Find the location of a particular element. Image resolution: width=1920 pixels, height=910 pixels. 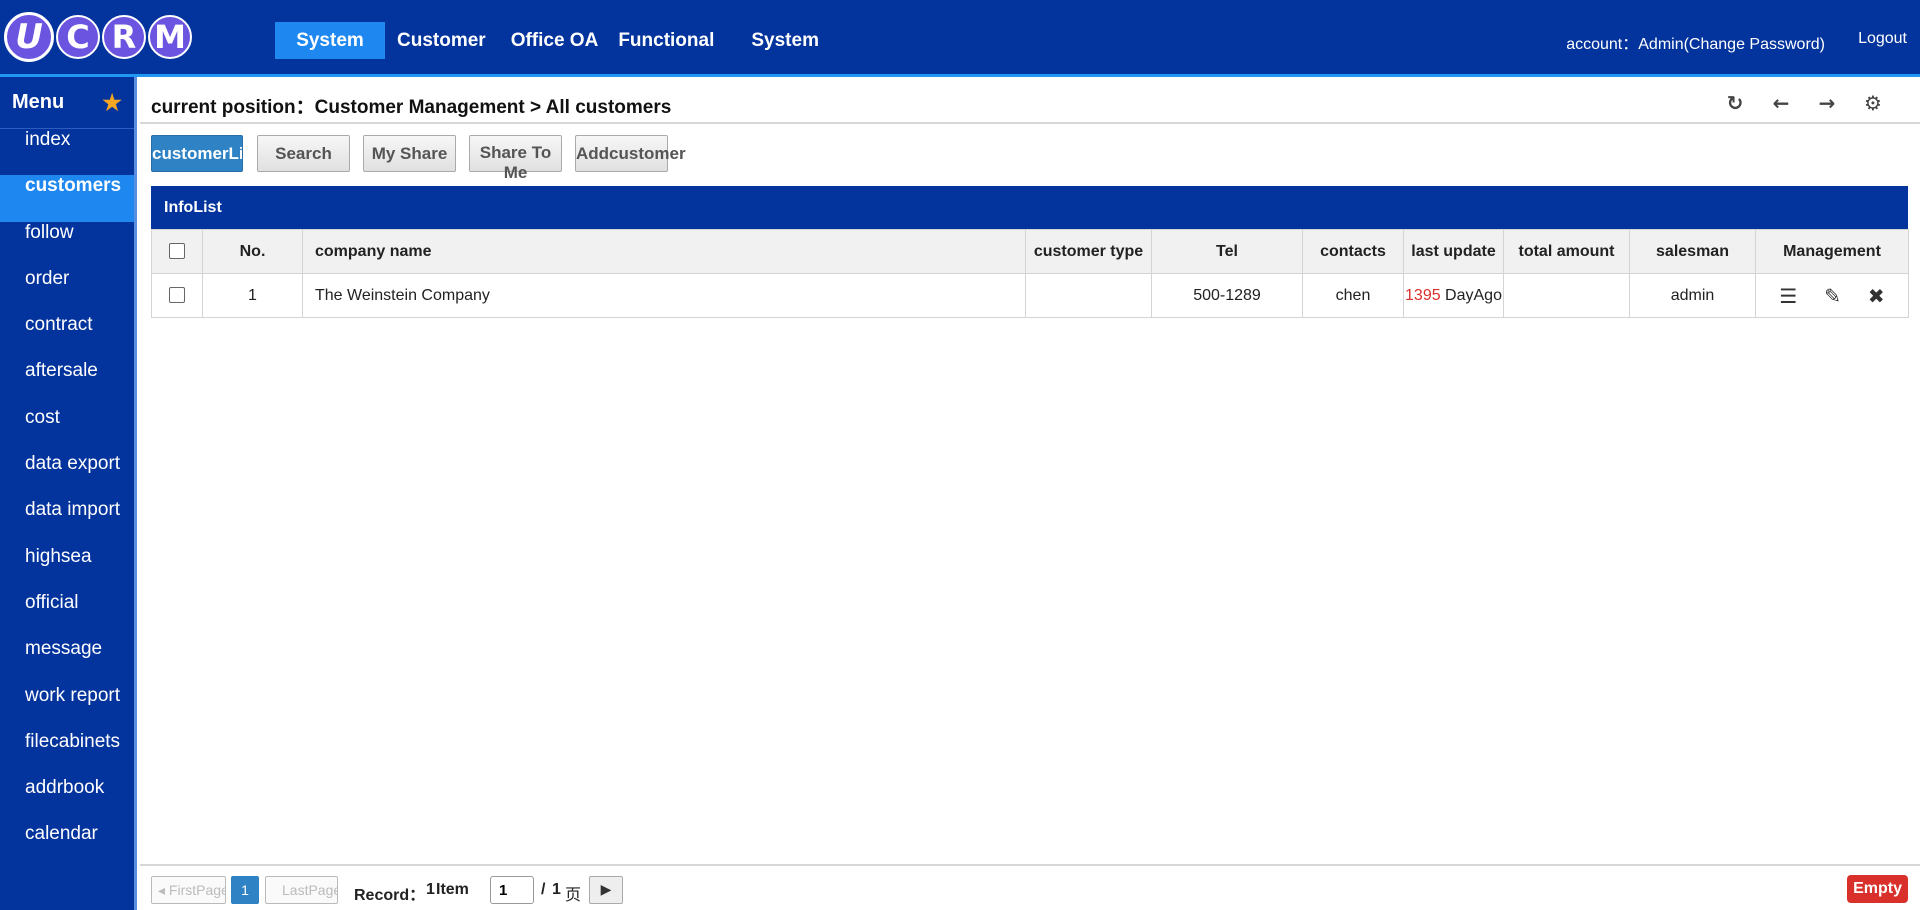

sidebar-item-filecabinets: filecabinets is located at coordinates (67, 754).